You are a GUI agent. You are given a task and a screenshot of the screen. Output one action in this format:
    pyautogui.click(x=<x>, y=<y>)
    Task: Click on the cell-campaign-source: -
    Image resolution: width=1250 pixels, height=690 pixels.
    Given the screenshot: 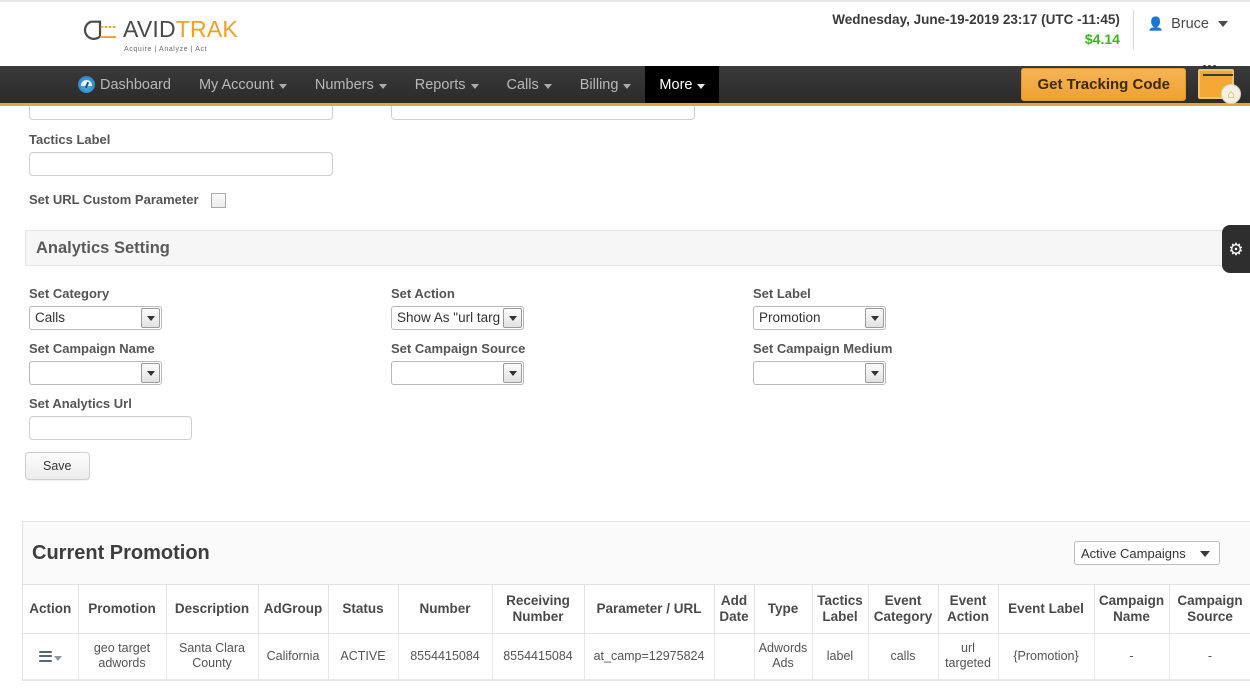 What is the action you would take?
    pyautogui.click(x=1209, y=657)
    